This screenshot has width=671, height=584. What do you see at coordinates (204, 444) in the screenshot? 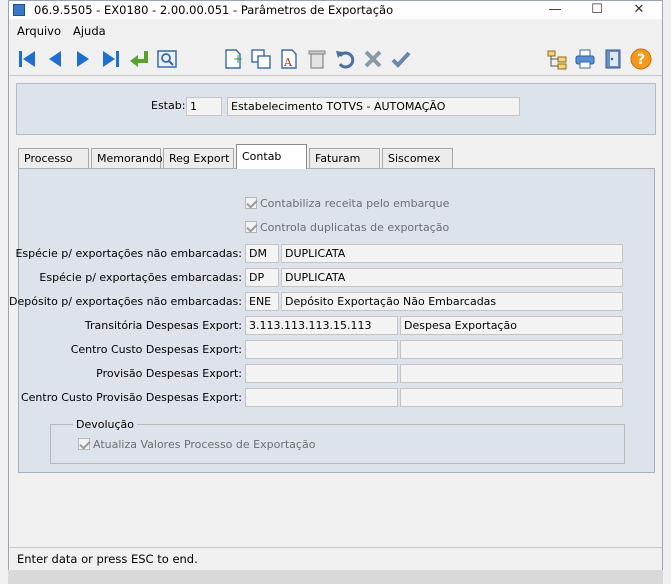
I see `checkbox-label: Atualiza Valores Processo de Exportação` at bounding box center [204, 444].